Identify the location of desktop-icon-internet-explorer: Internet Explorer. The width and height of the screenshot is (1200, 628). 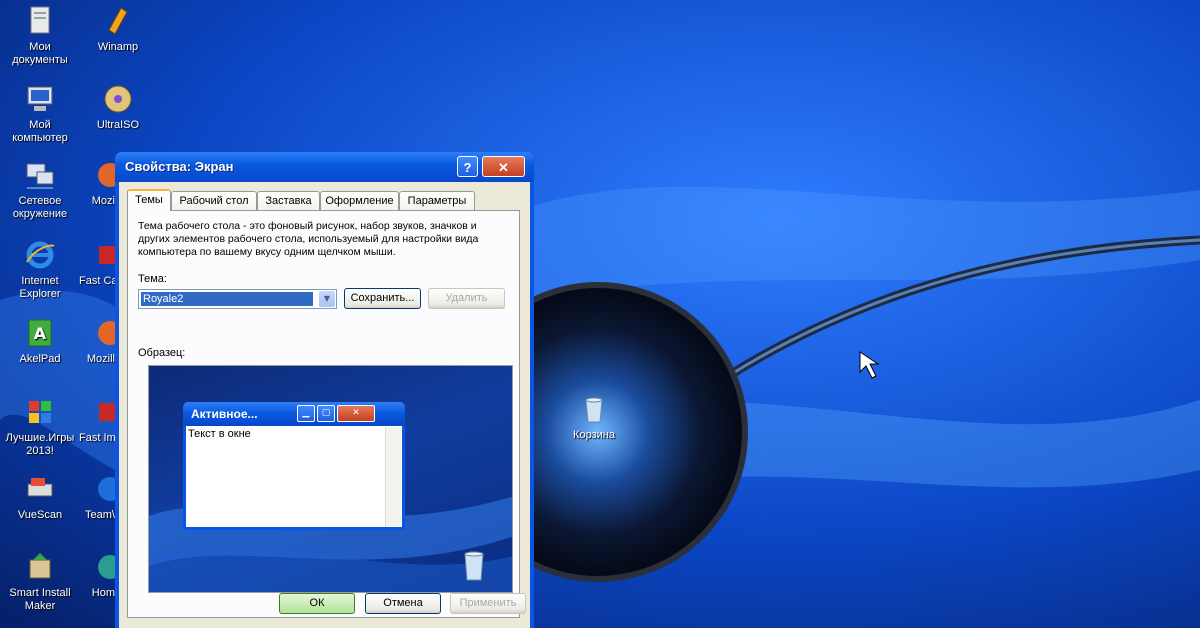
(40, 269).